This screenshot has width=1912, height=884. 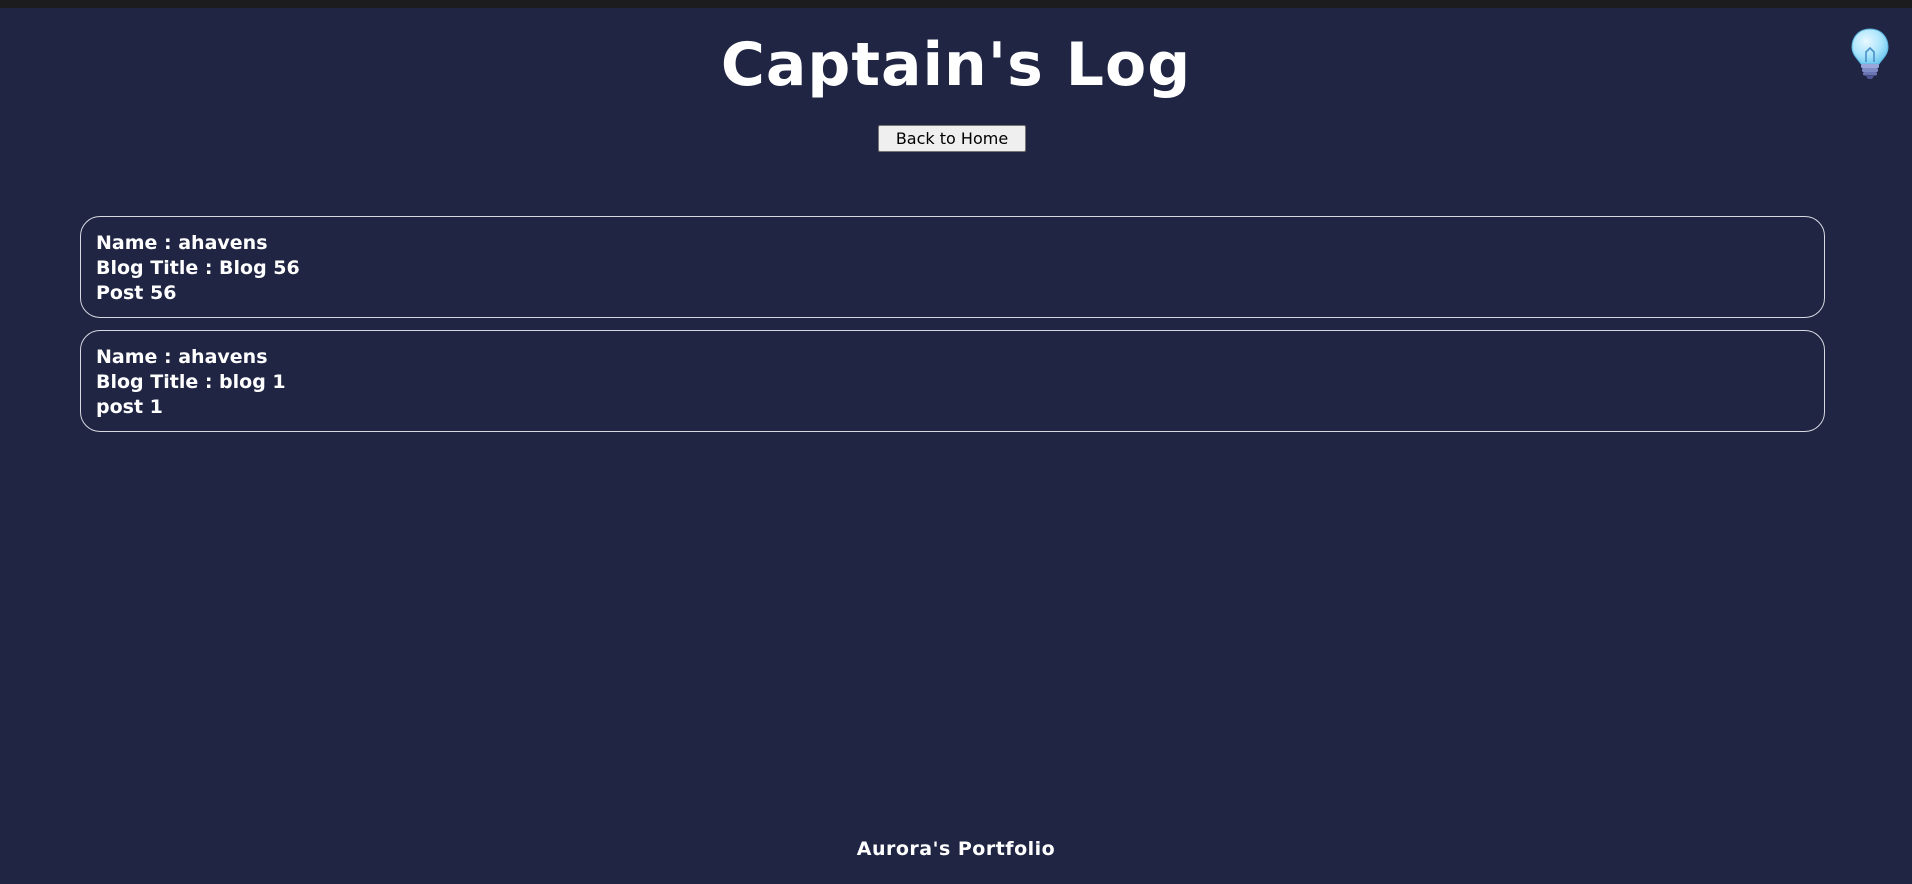 What do you see at coordinates (136, 293) in the screenshot?
I see `post-body: Post 56` at bounding box center [136, 293].